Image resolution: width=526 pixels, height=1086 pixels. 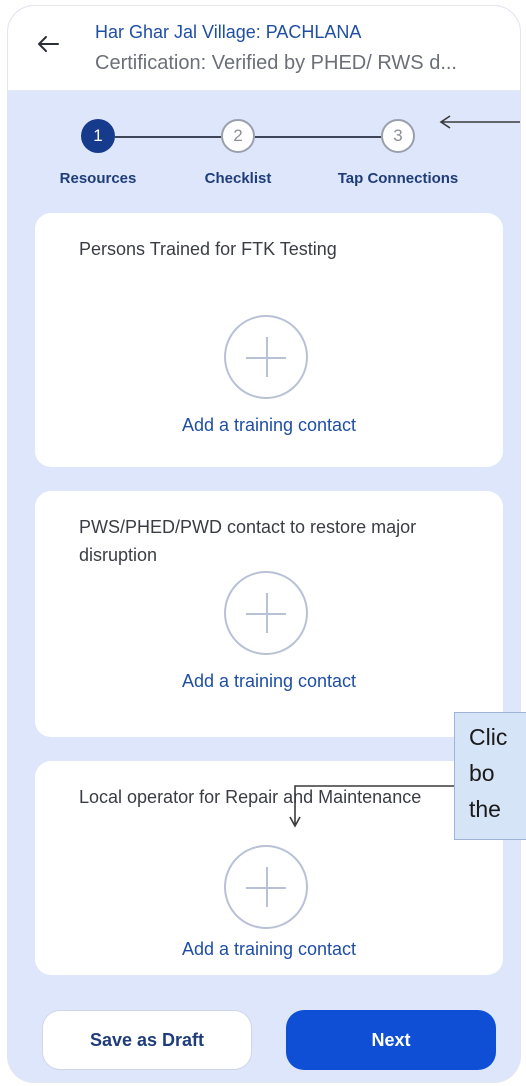 I want to click on annotation-arrow-stepper, so click(x=479, y=122).